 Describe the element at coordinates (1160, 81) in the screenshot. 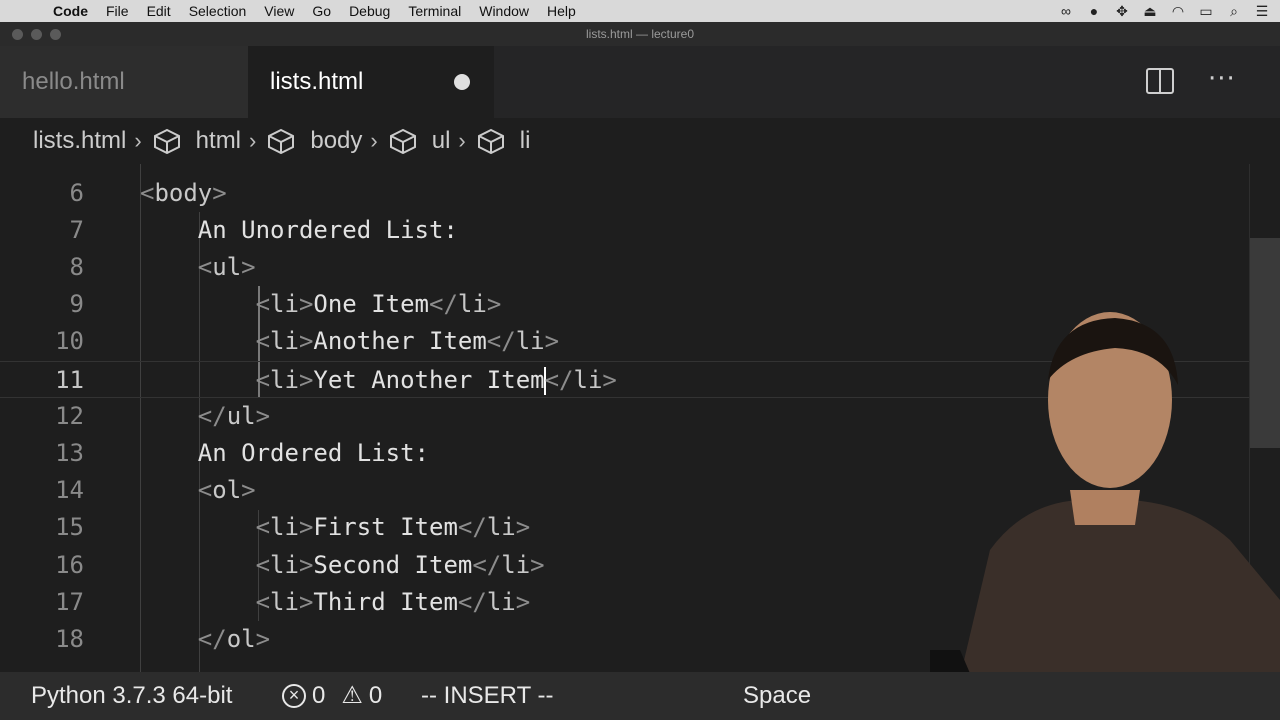

I see `split-editor-icon` at that location.